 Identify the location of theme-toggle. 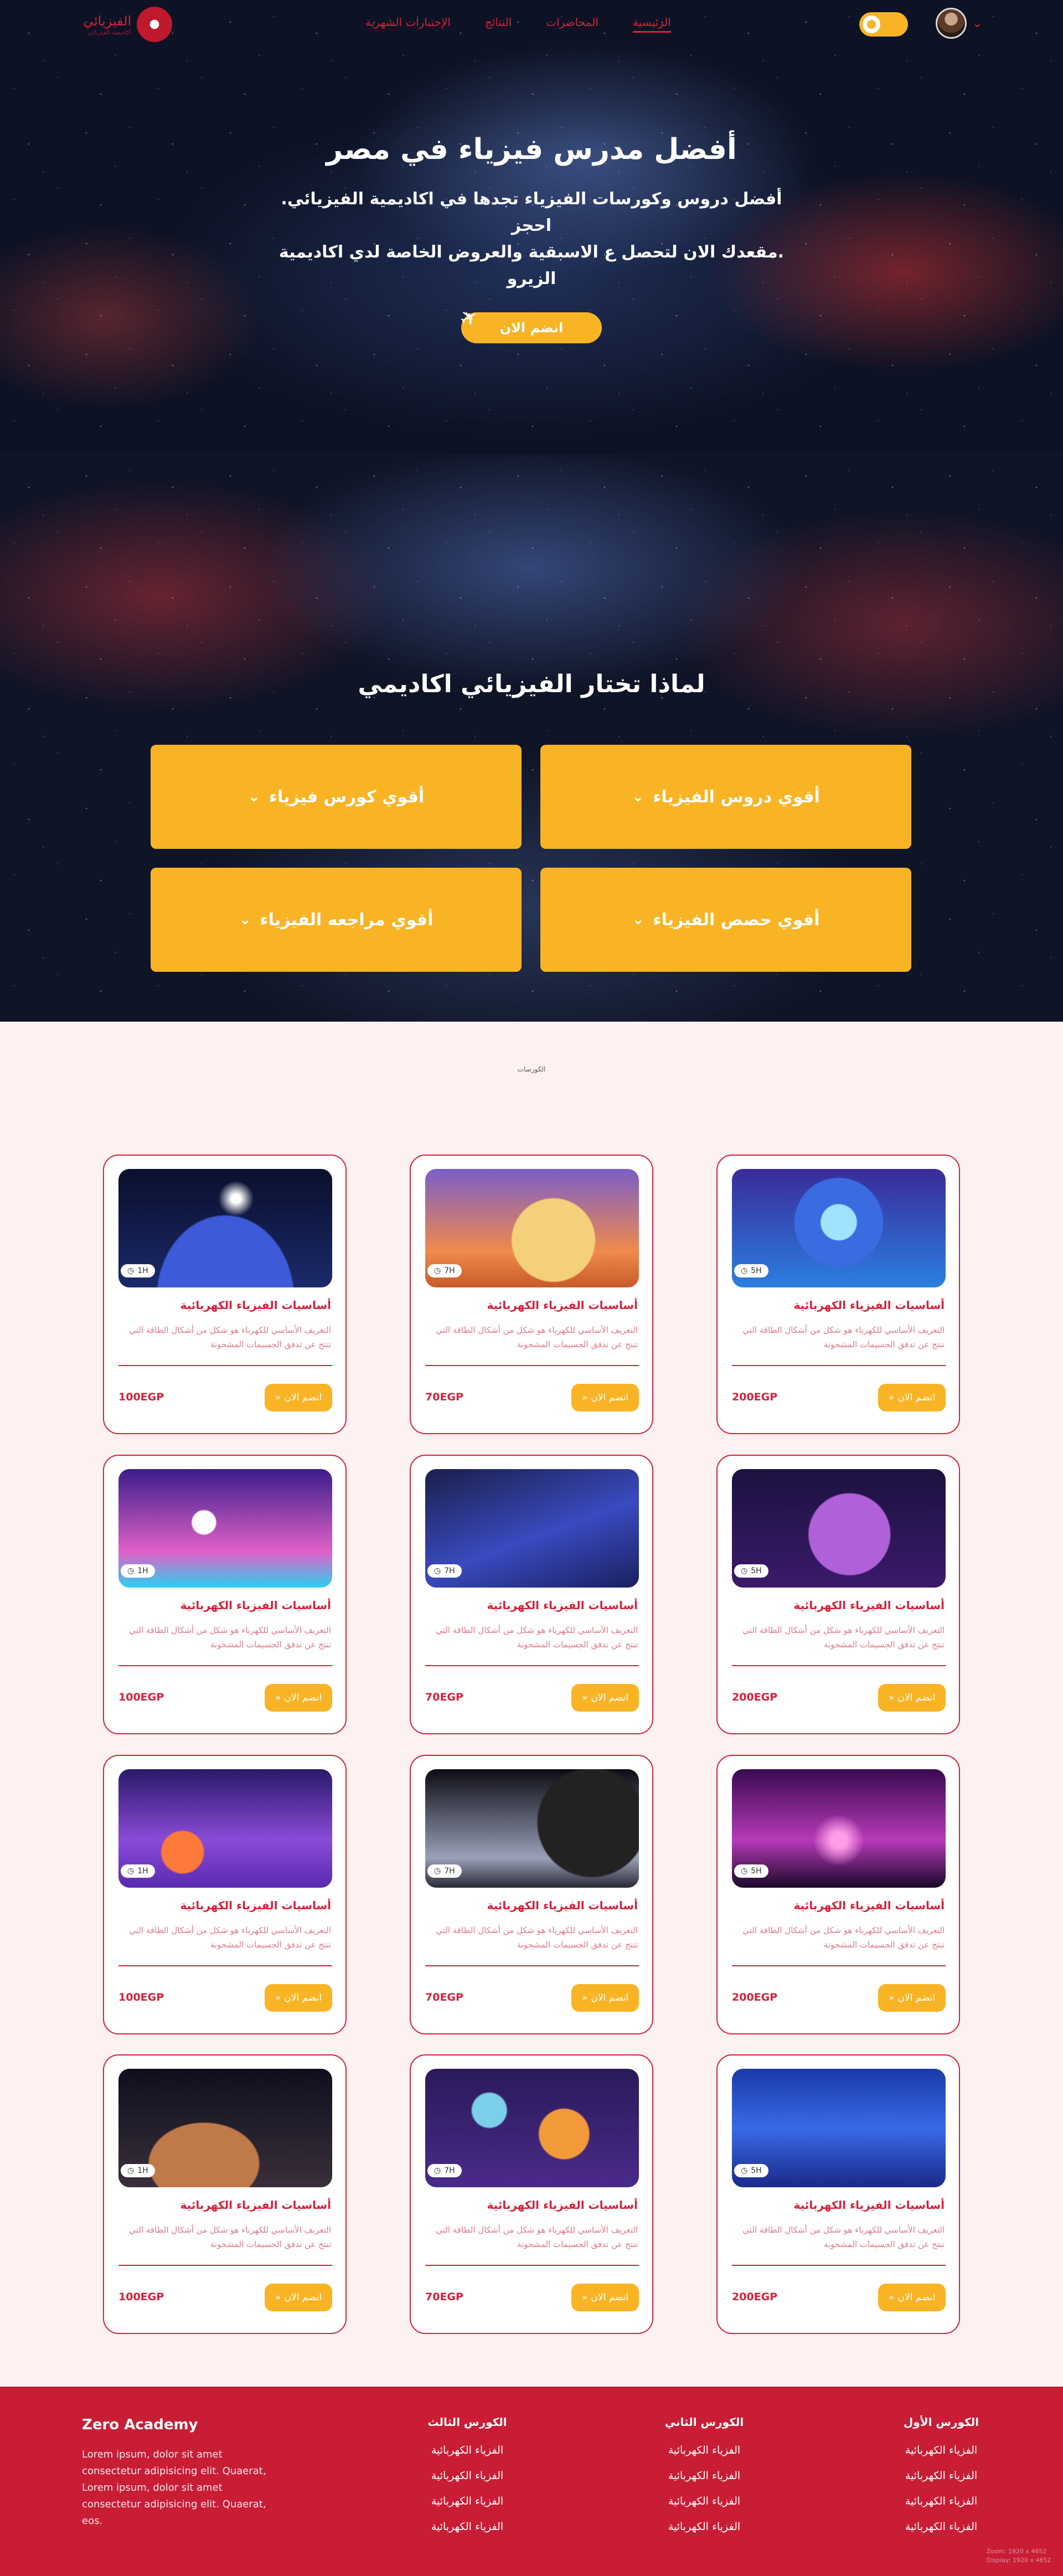
(883, 24).